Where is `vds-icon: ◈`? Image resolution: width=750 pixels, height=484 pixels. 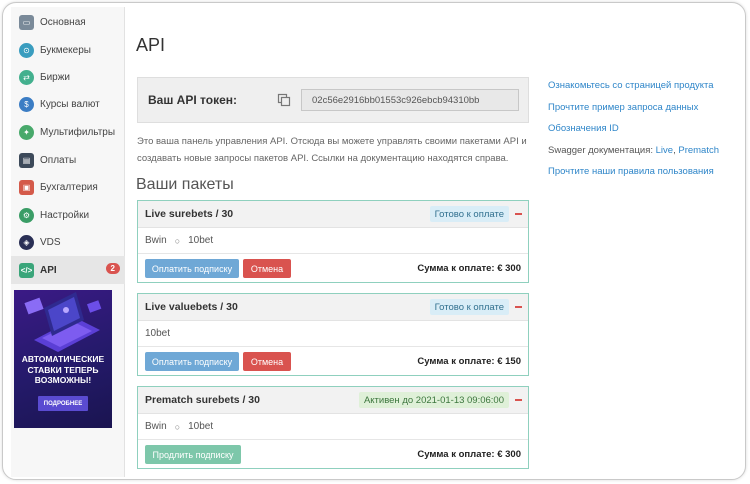 vds-icon: ◈ is located at coordinates (26, 242).